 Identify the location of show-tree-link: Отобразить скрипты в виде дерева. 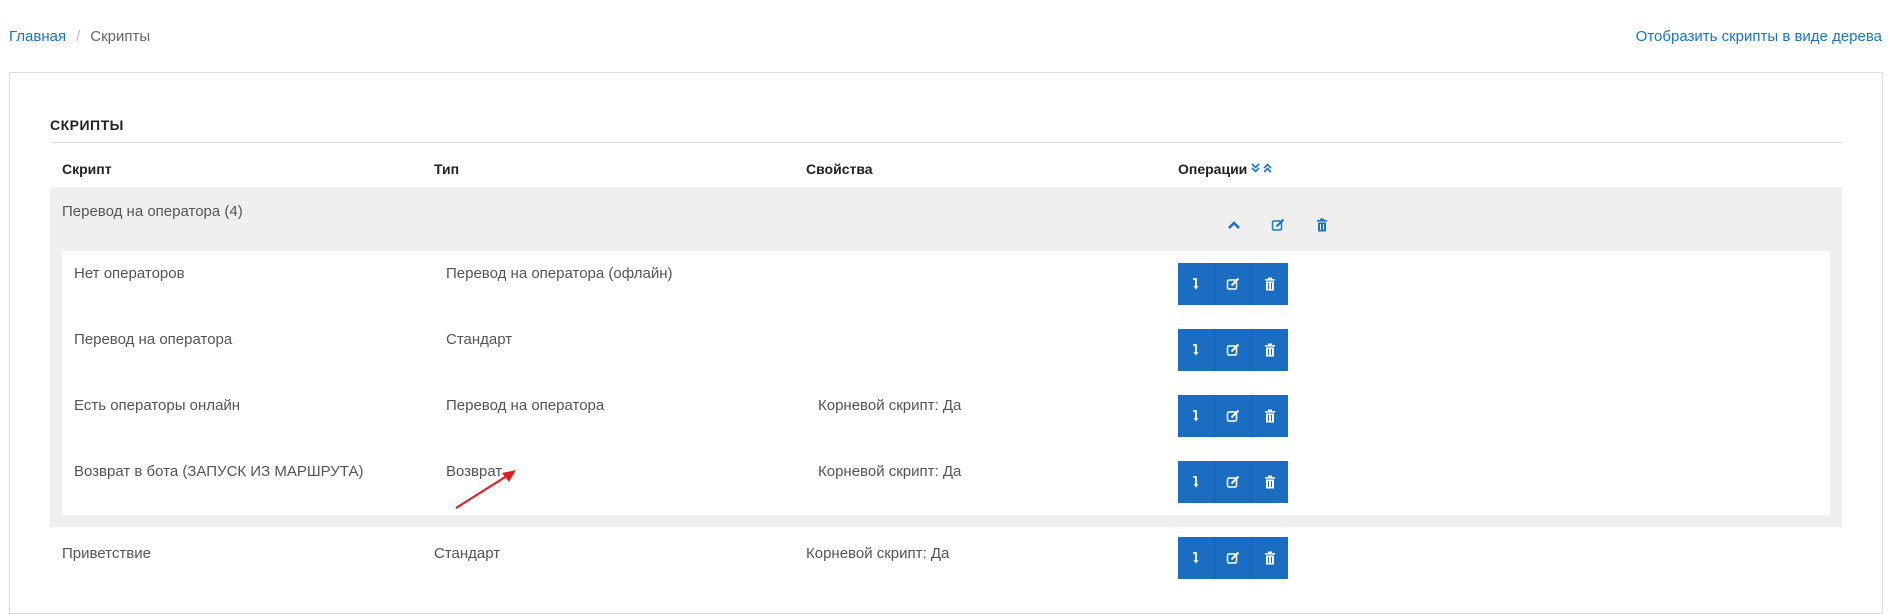
(1759, 36).